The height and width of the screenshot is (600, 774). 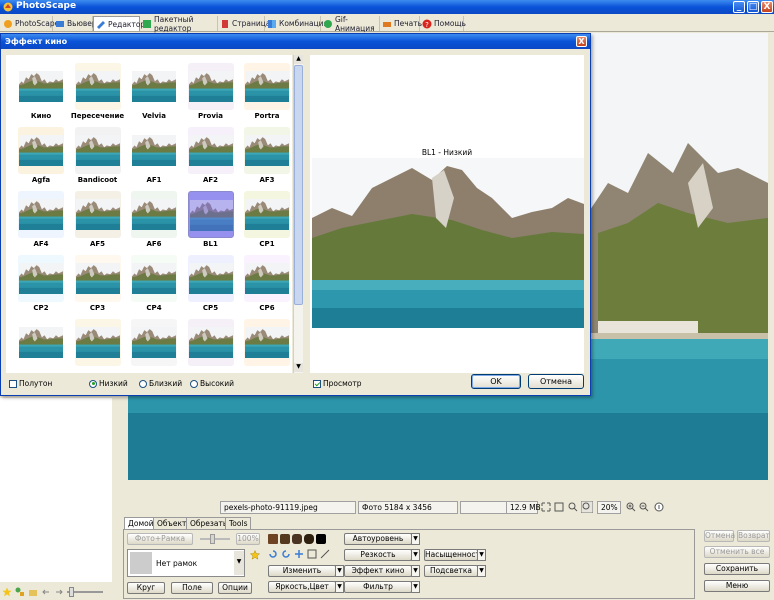 What do you see at coordinates (286, 554) in the screenshot?
I see `rotate-right-icon` at bounding box center [286, 554].